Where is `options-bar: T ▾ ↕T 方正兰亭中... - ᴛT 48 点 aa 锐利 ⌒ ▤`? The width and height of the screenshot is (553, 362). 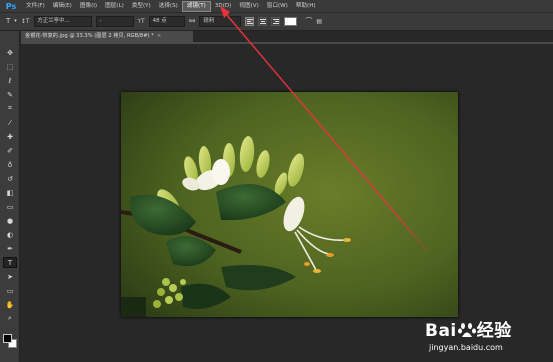
options-bar: T ▾ ↕T 方正兰亭中... - ᴛT 48 点 aa 锐利 ⌒ ▤ is located at coordinates (276, 22).